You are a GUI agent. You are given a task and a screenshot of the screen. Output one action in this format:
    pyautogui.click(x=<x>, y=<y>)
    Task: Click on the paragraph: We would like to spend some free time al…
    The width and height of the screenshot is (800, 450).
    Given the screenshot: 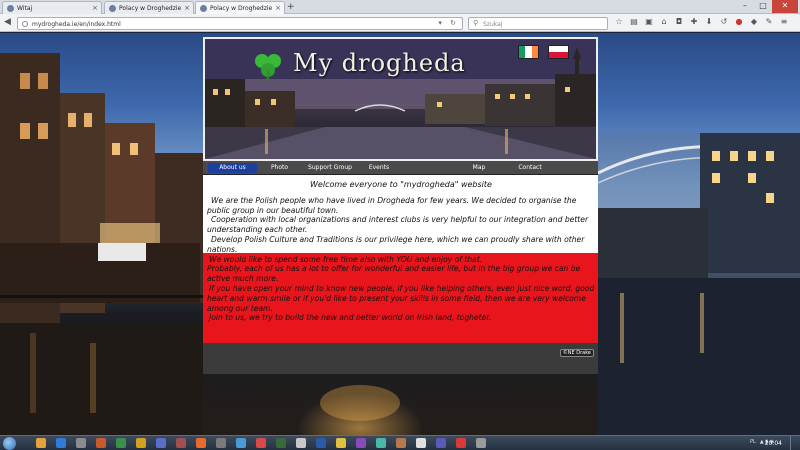 What is the action you would take?
    pyautogui.click(x=346, y=259)
    